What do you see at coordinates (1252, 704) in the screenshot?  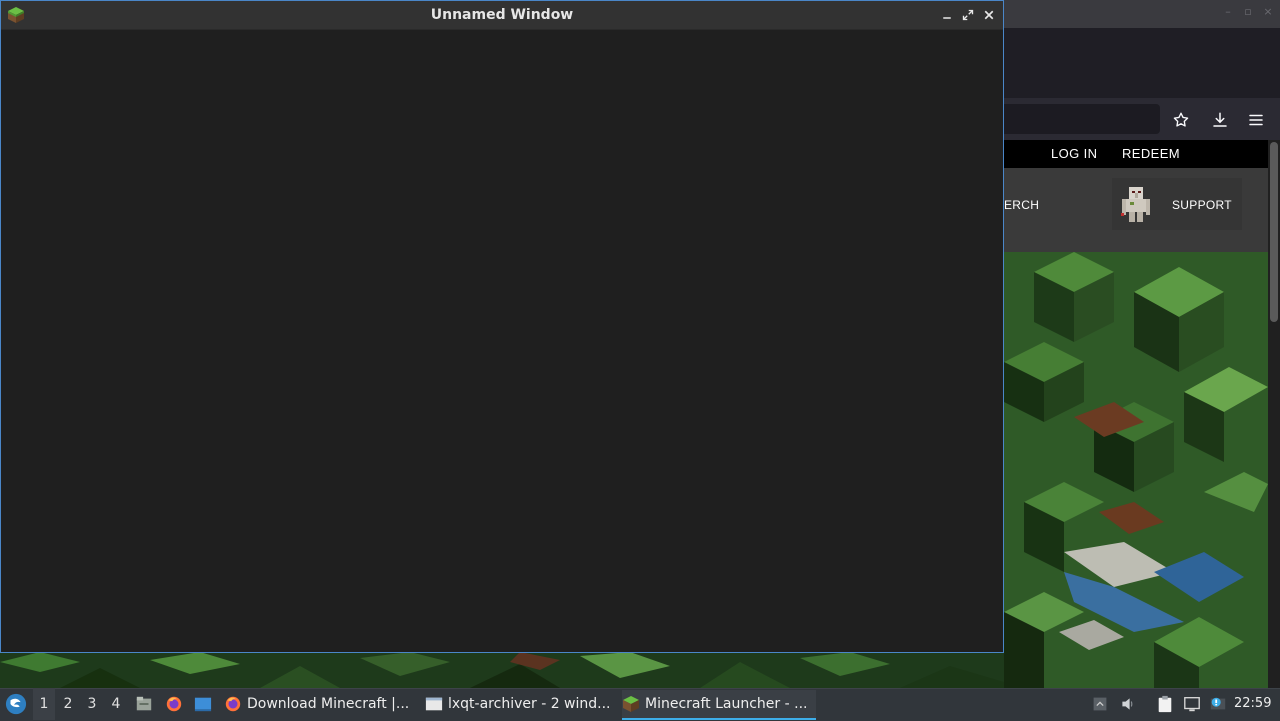 I see `clock: 22:59` at bounding box center [1252, 704].